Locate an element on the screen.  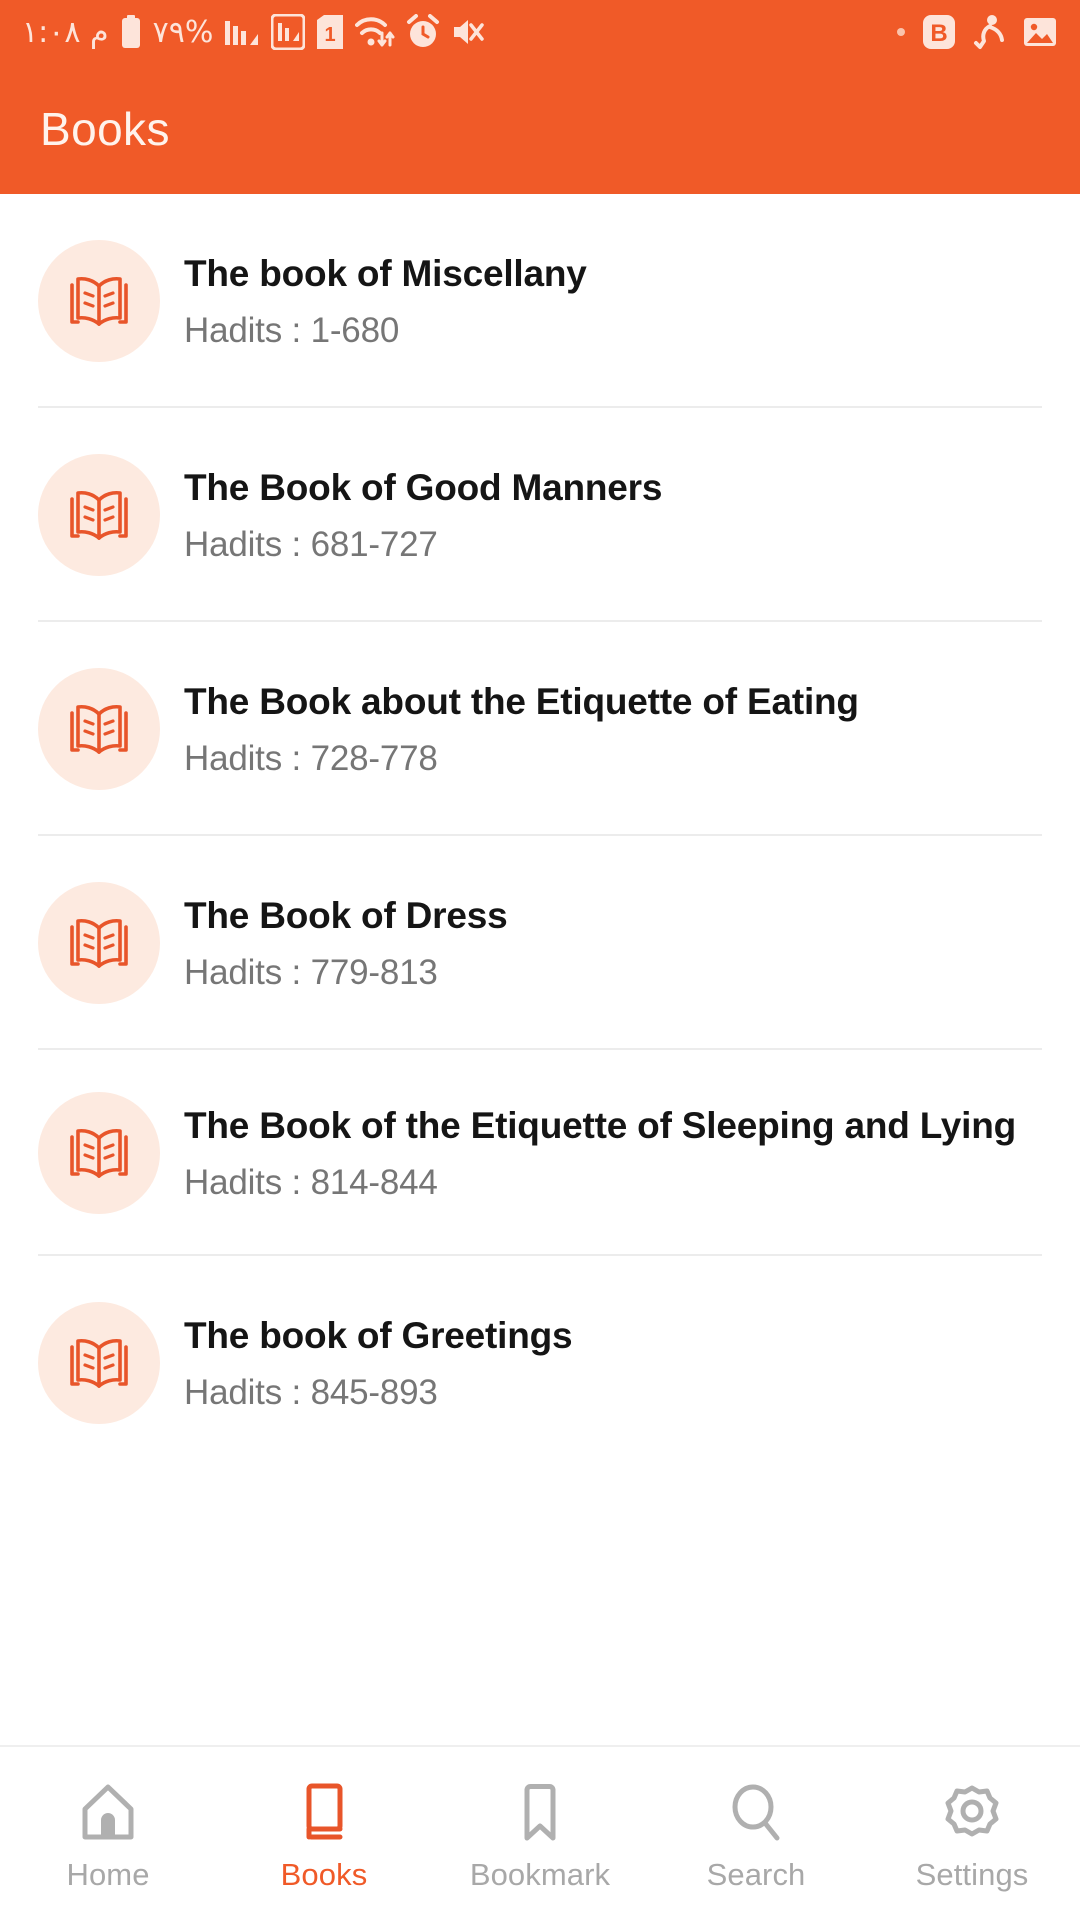
nav-label-books: Books is located at coordinates (324, 1874).